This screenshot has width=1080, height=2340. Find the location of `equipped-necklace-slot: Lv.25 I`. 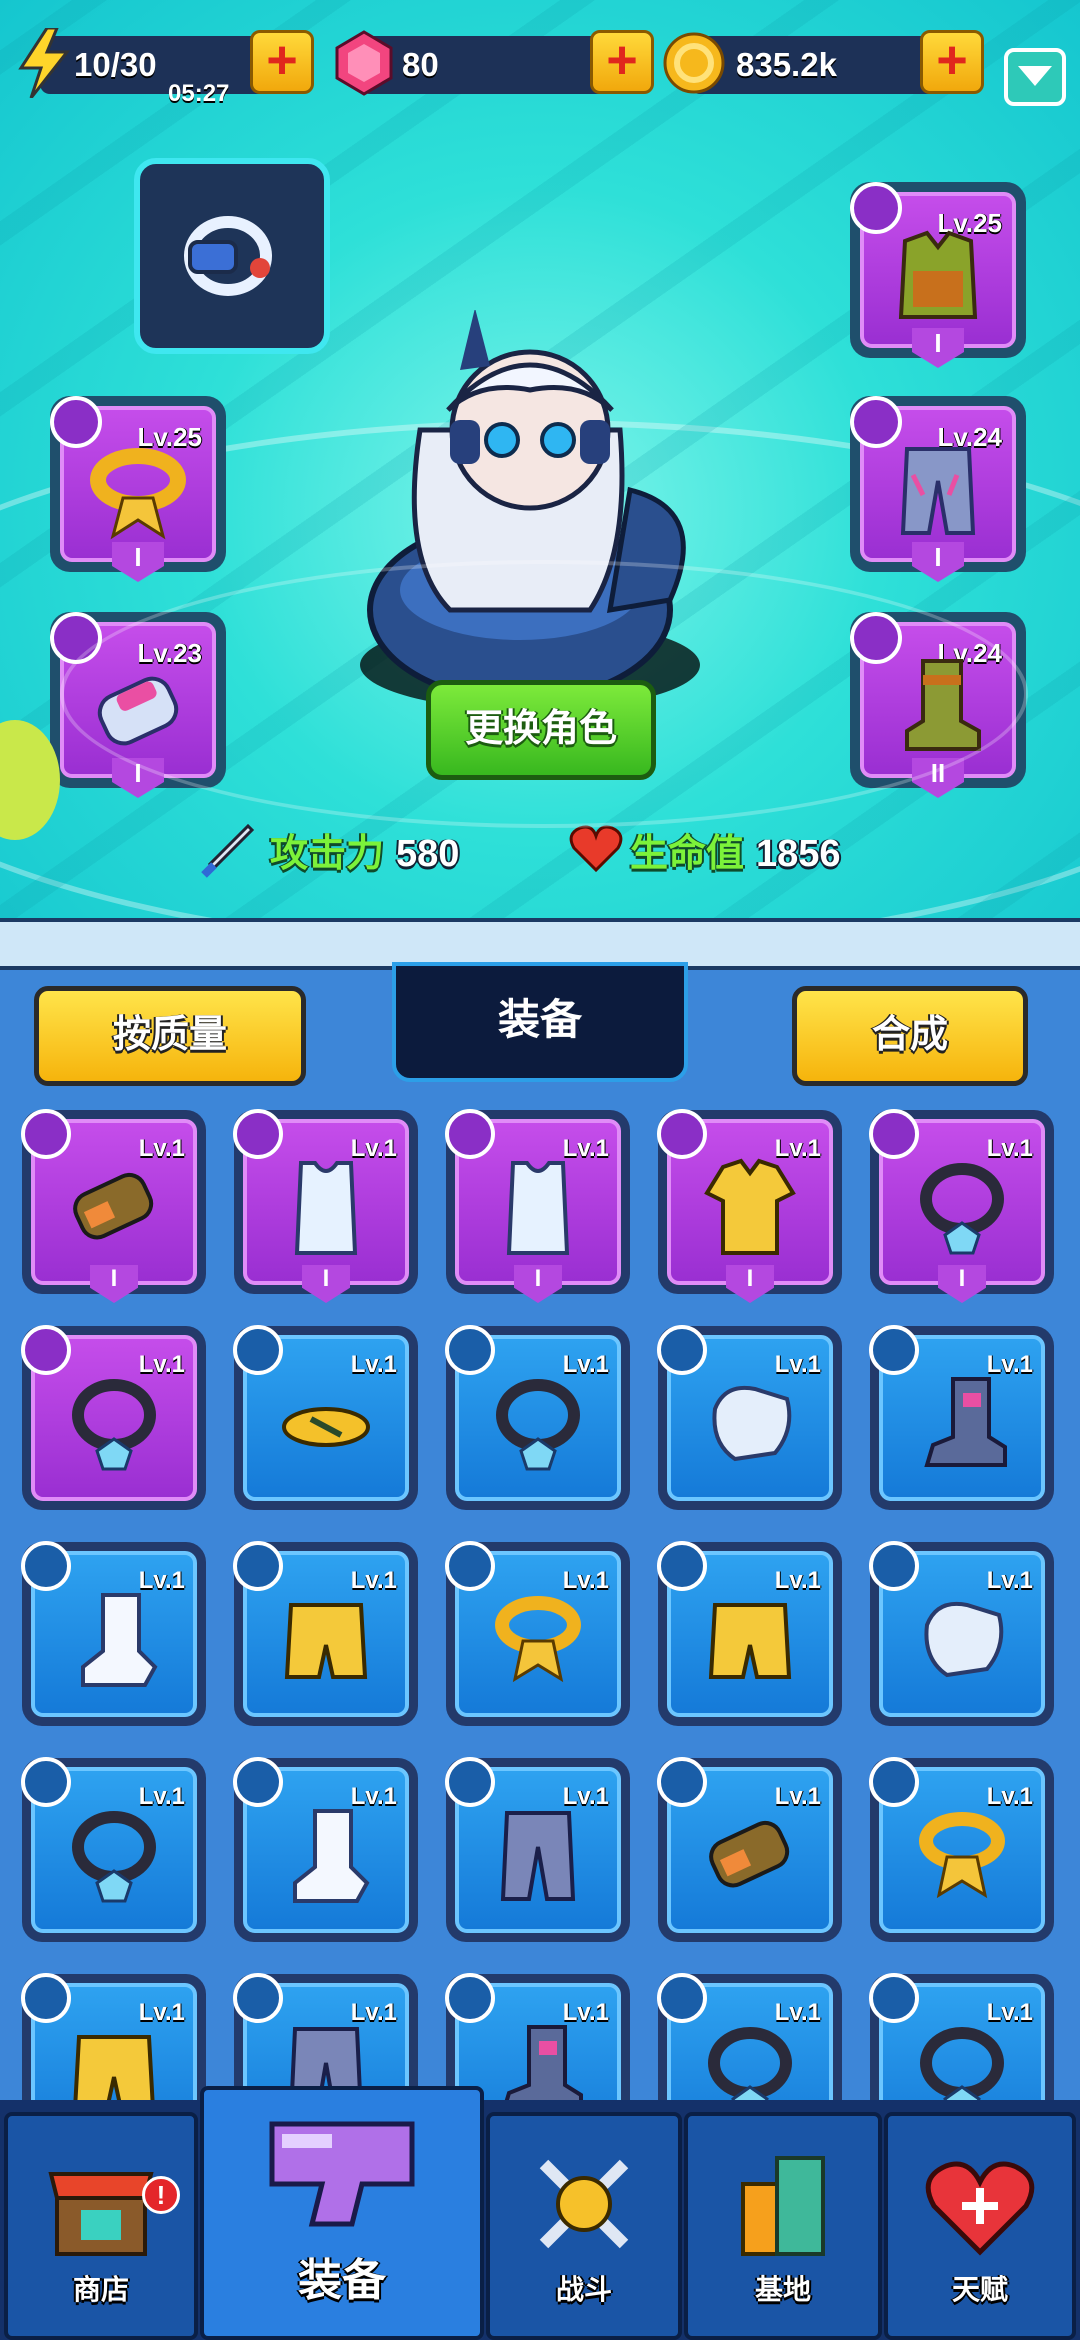

equipped-necklace-slot: Lv.25 I is located at coordinates (138, 489).